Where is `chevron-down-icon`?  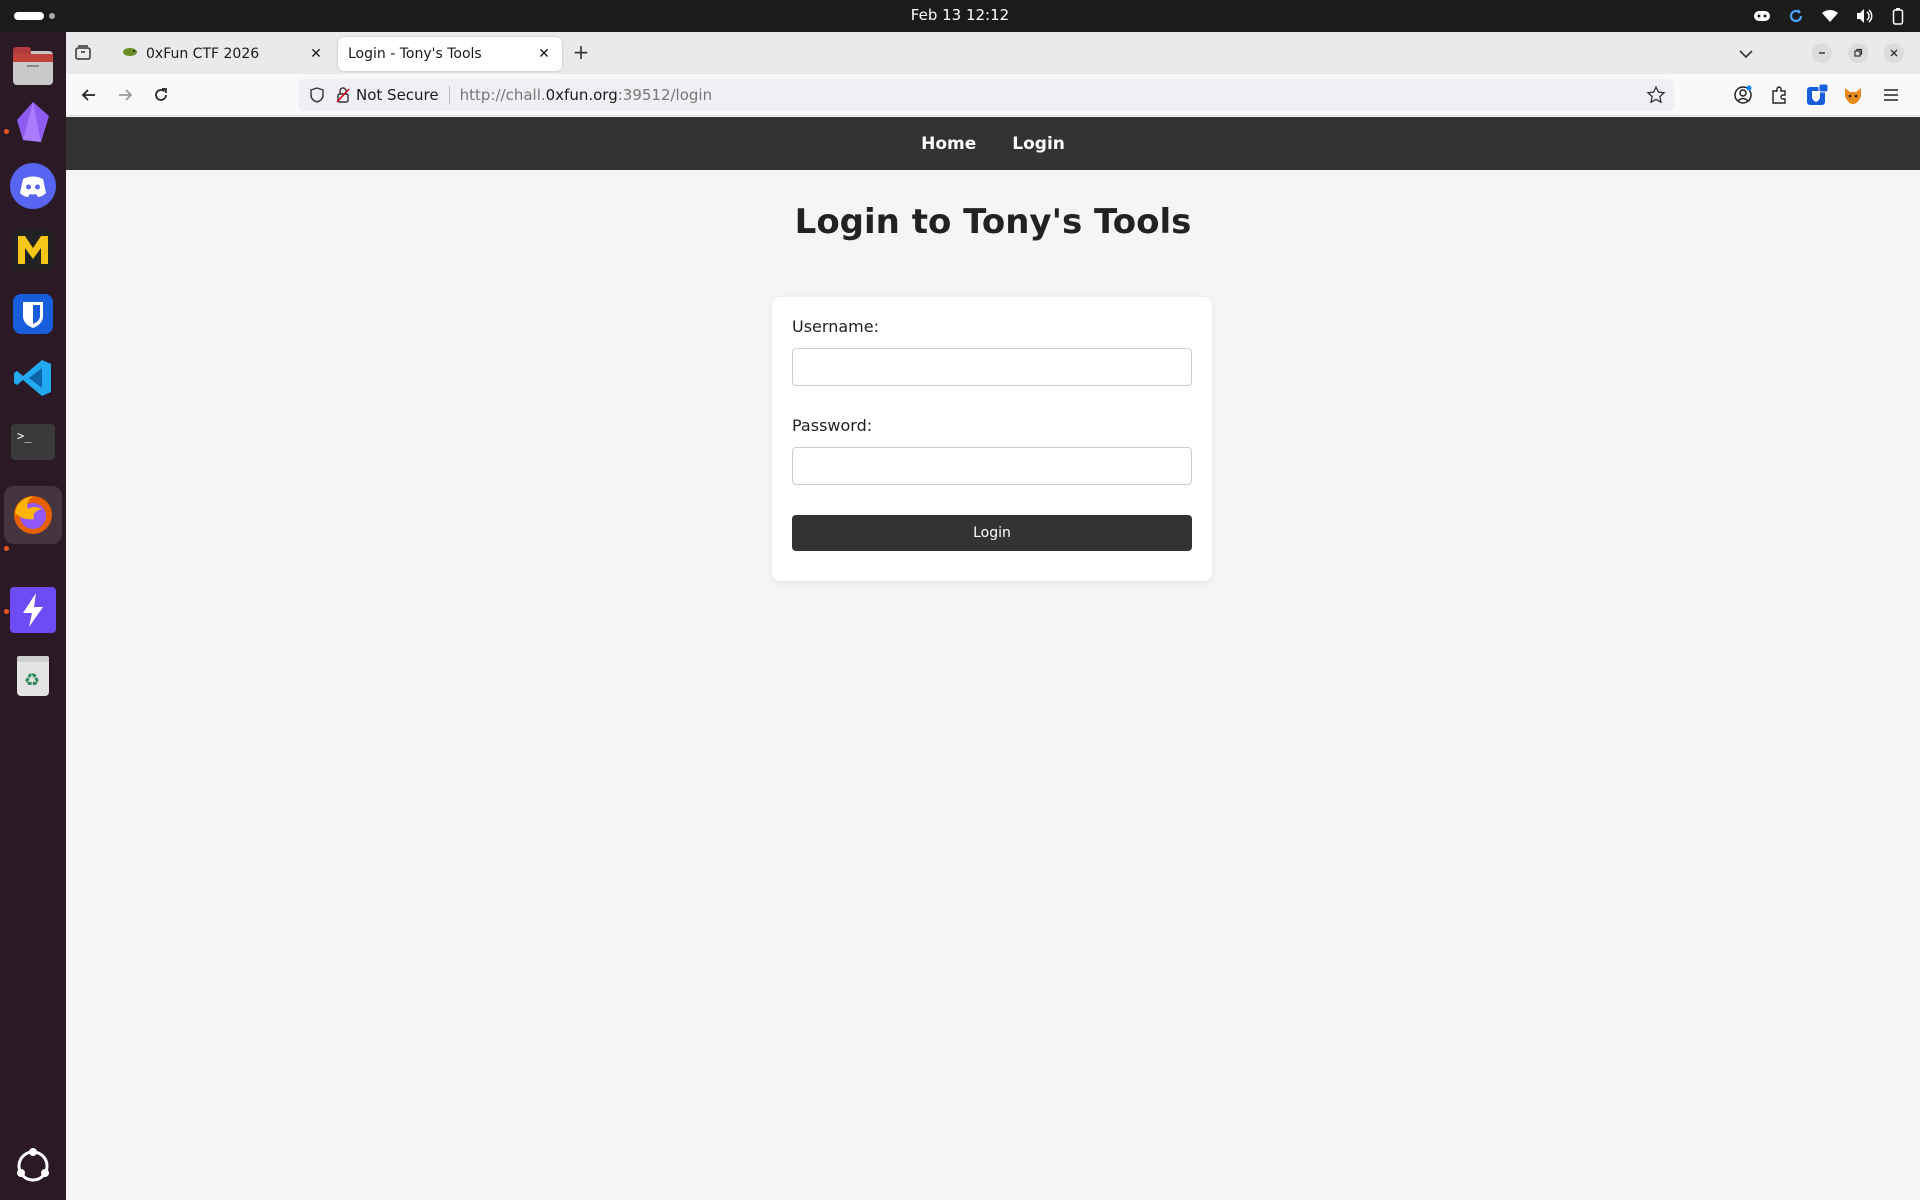 chevron-down-icon is located at coordinates (1746, 54).